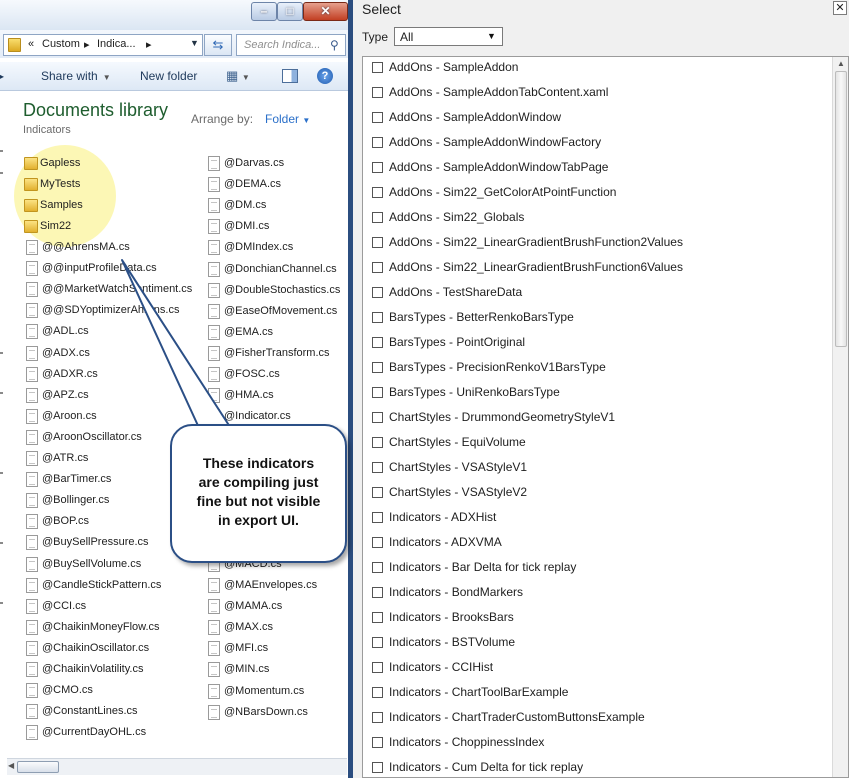 Image resolution: width=849 pixels, height=778 pixels. I want to click on dialog-title: Select, so click(381, 9).